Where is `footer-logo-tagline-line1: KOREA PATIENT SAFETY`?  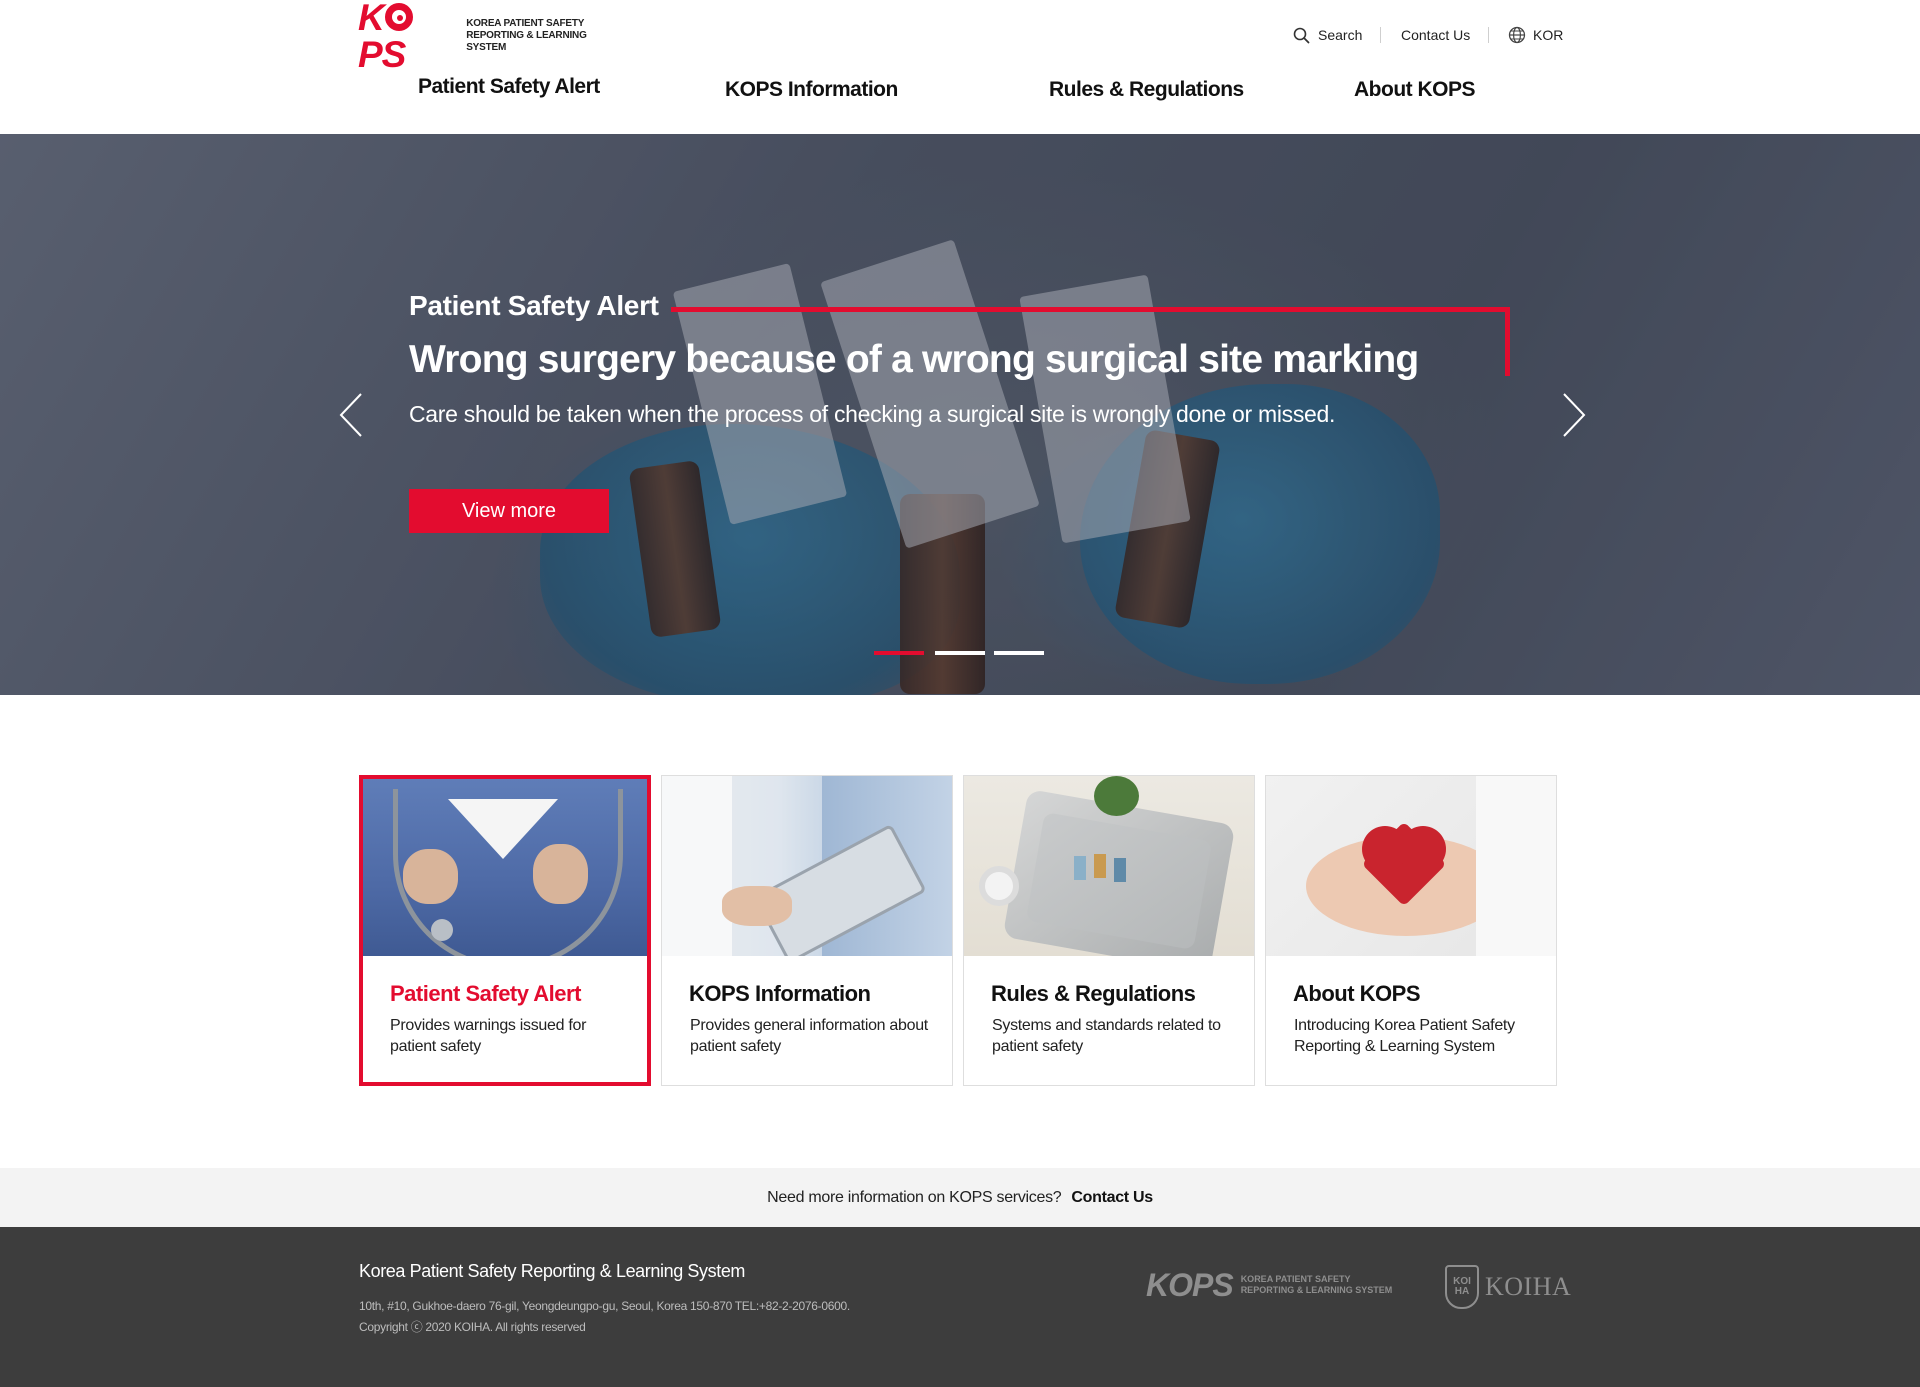 footer-logo-tagline-line1: KOREA PATIENT SAFETY is located at coordinates (1295, 1279).